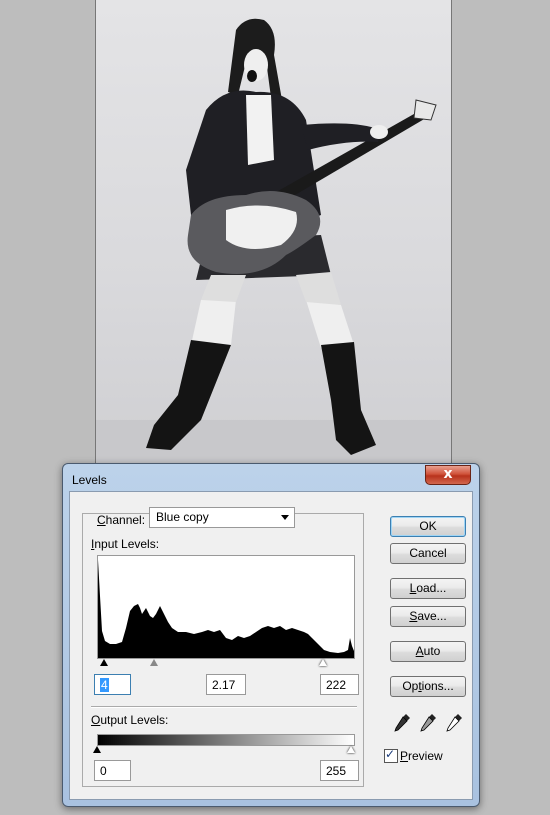 This screenshot has width=550, height=815. I want to click on output-gradient-bar, so click(226, 740).